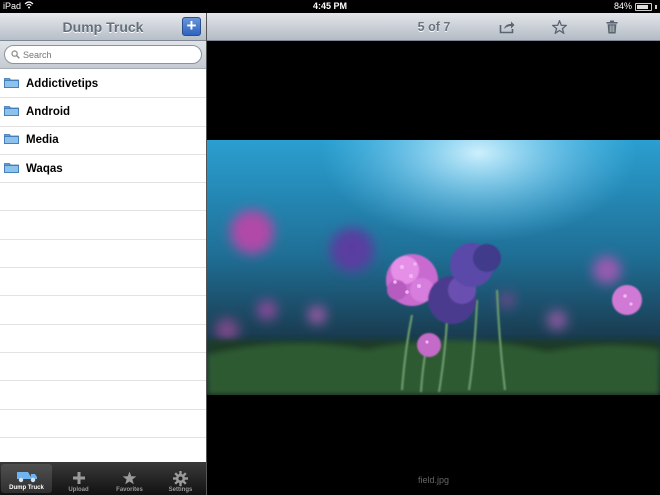  Describe the element at coordinates (433, 480) in the screenshot. I see `file-name-caption: field.jpg` at that location.